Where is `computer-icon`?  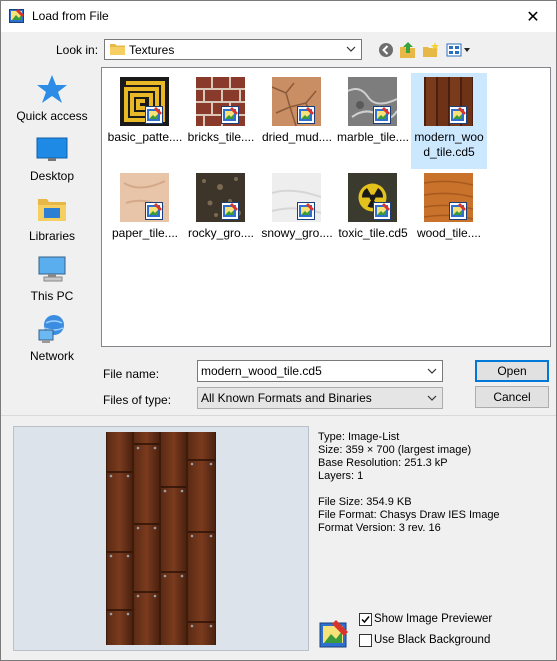 computer-icon is located at coordinates (52, 269).